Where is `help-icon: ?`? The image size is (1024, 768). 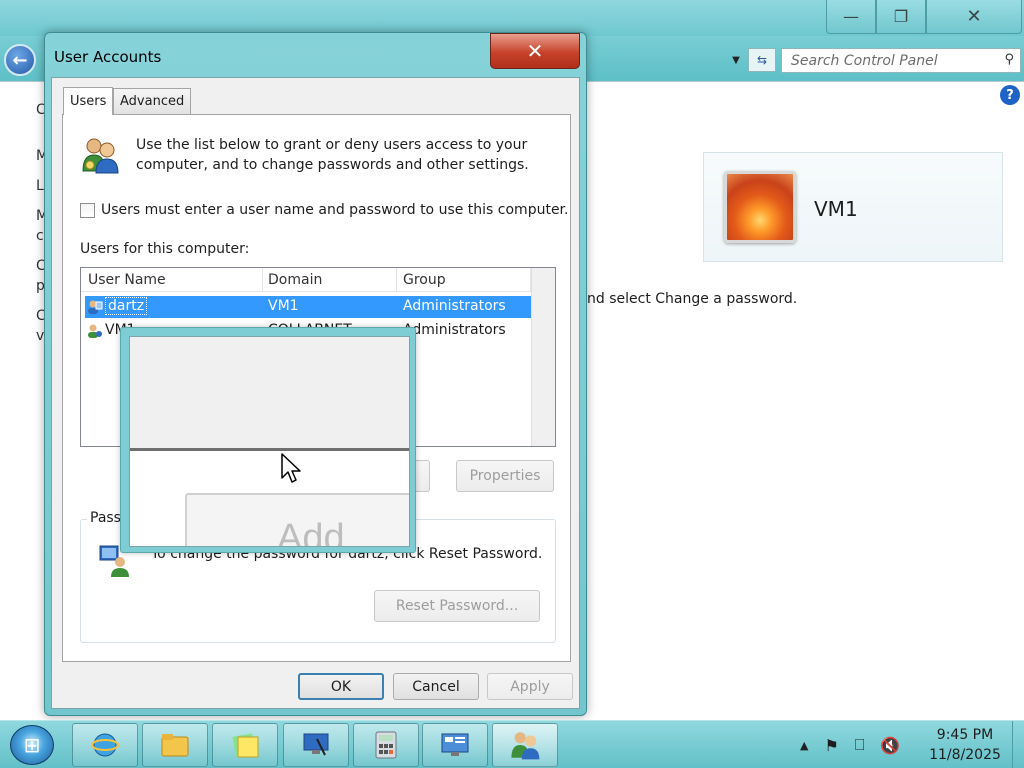
help-icon: ? is located at coordinates (1010, 95).